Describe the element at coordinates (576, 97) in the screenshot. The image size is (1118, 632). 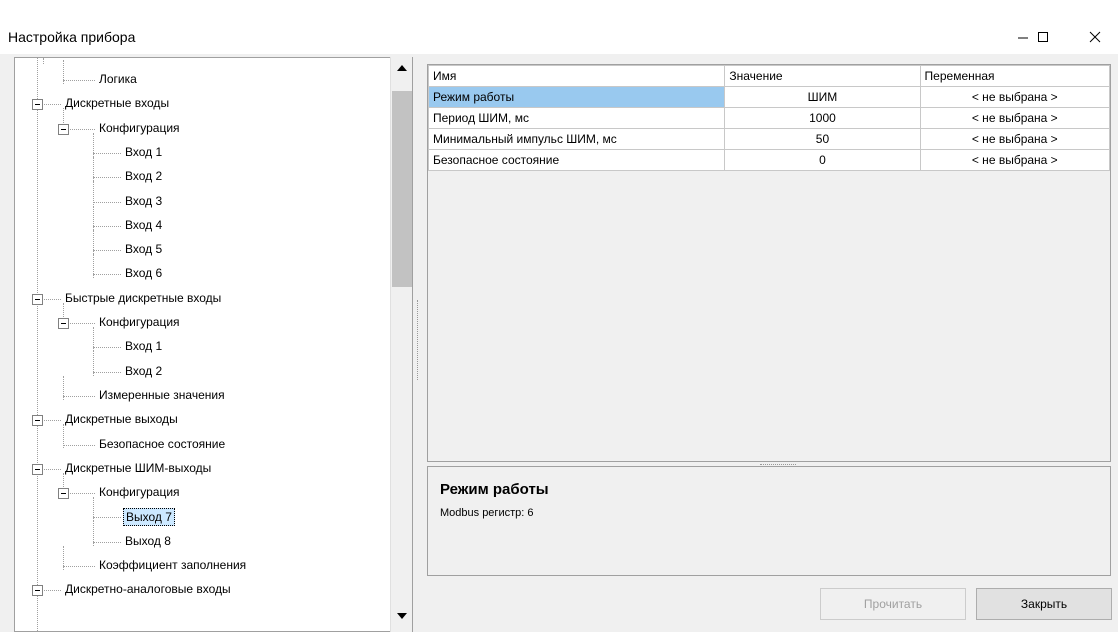
I see `param-name: Режим работы` at that location.